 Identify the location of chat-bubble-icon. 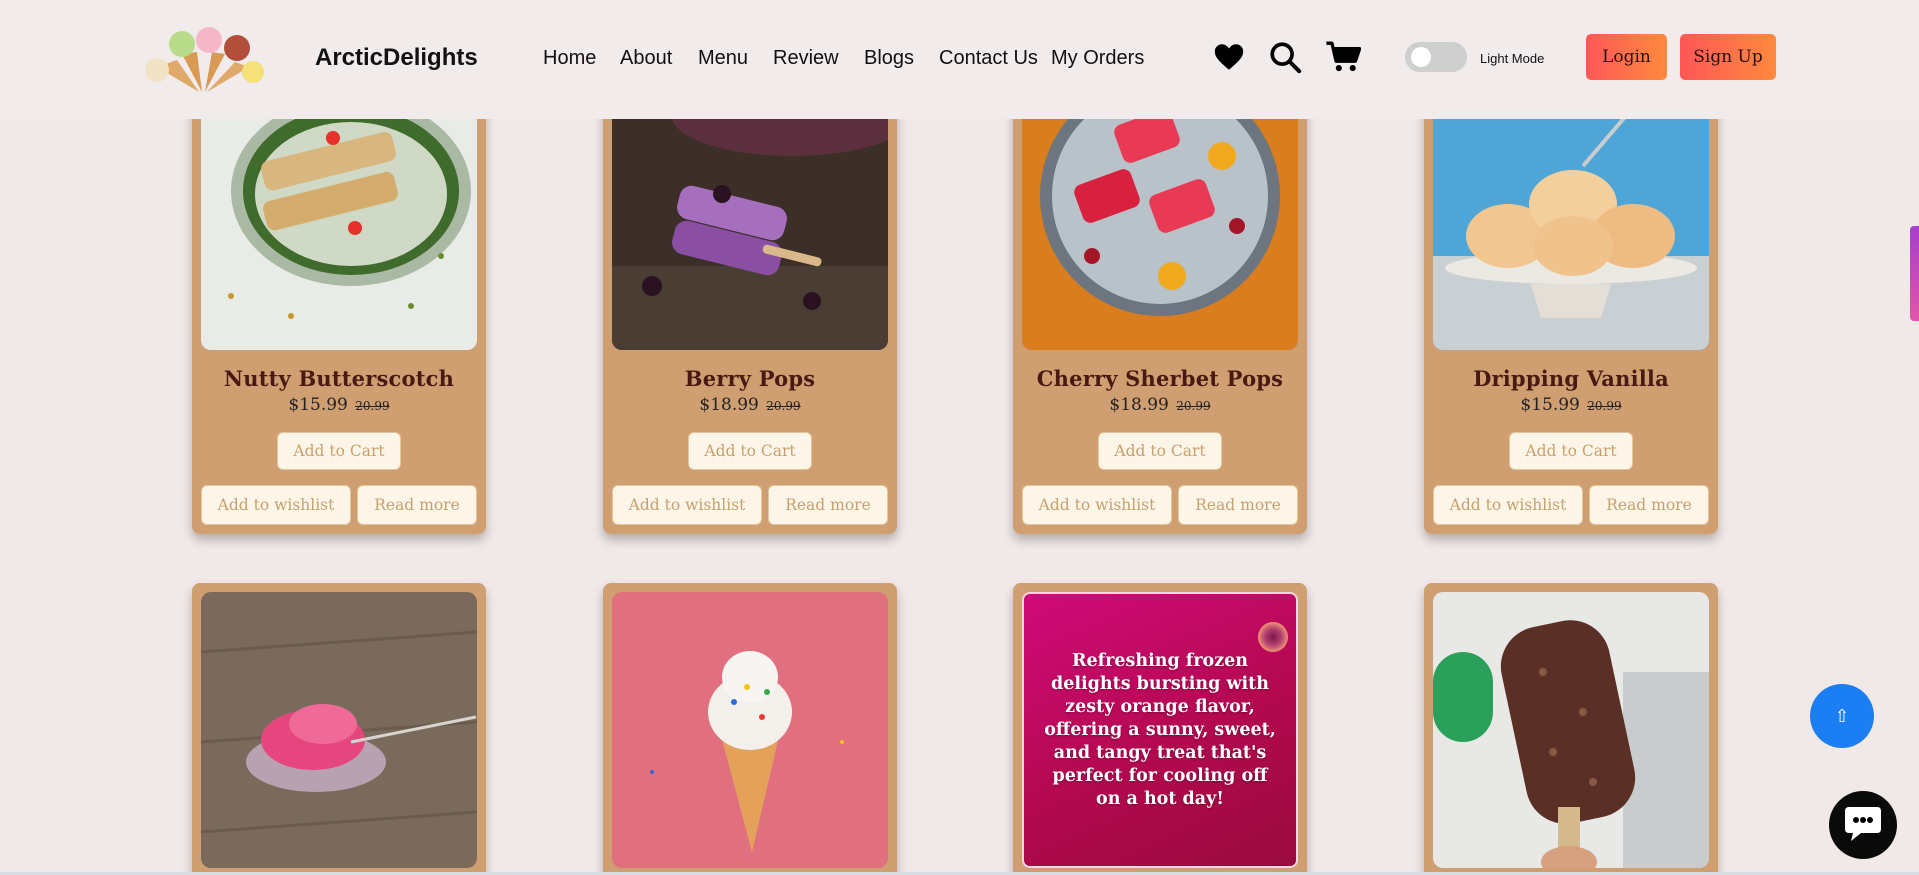
(1863, 824).